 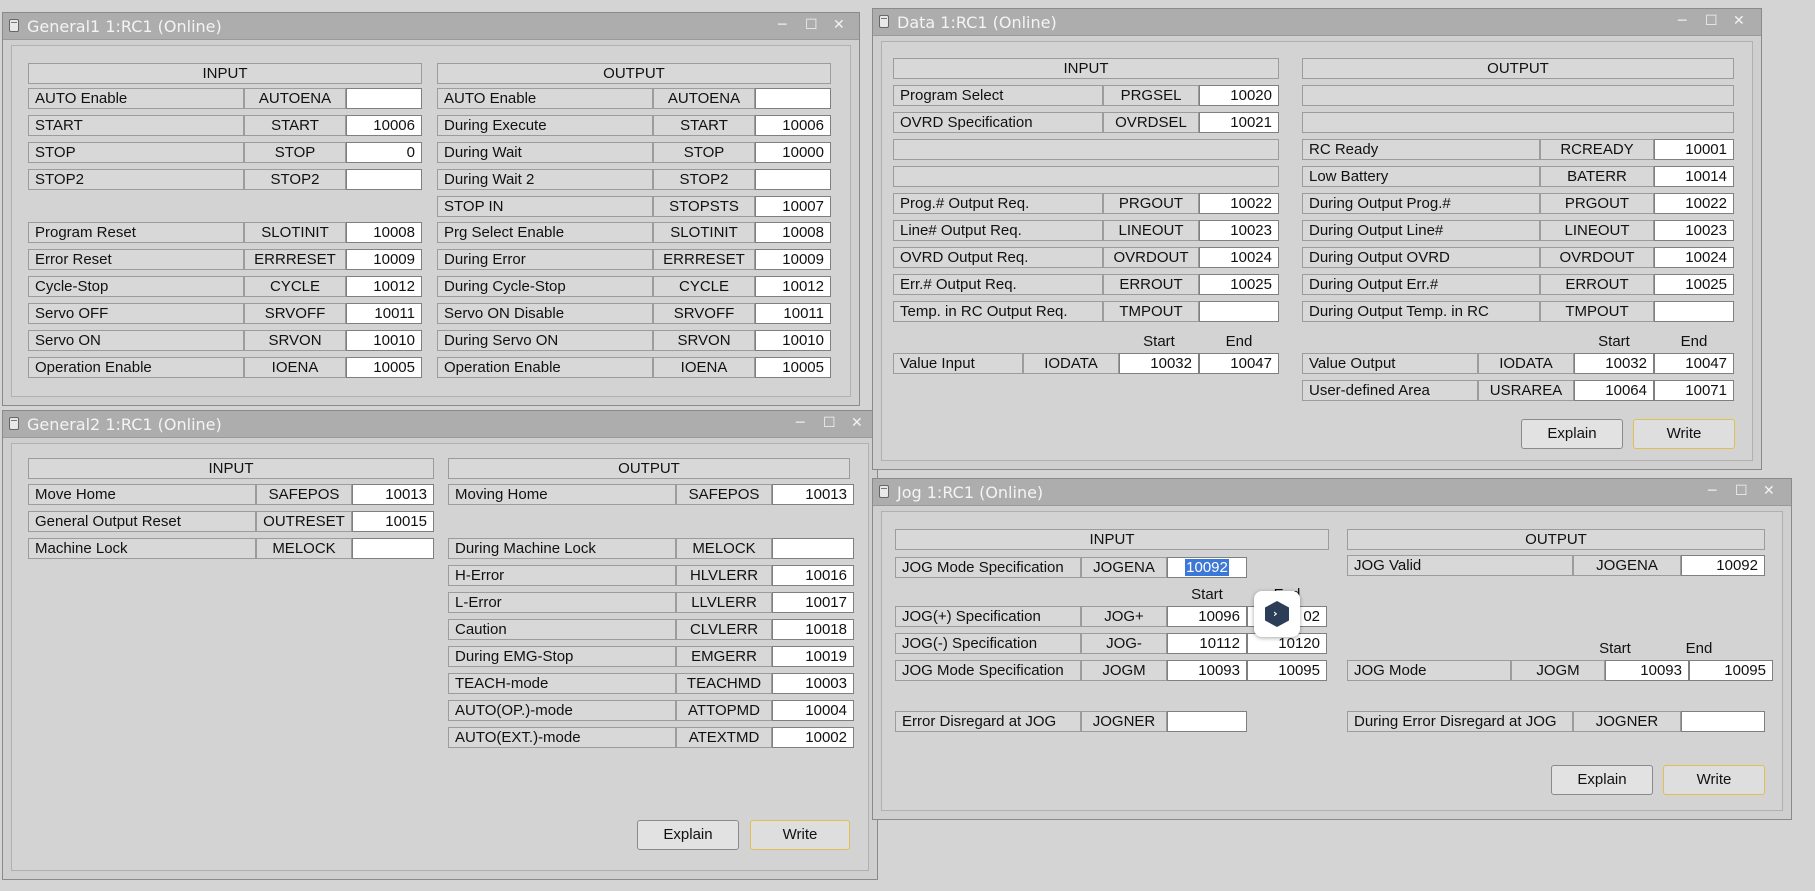 I want to click on general2-titlebar: General2 1:RC1 (Online) ─ ☐ ✕, so click(x=440, y=424).